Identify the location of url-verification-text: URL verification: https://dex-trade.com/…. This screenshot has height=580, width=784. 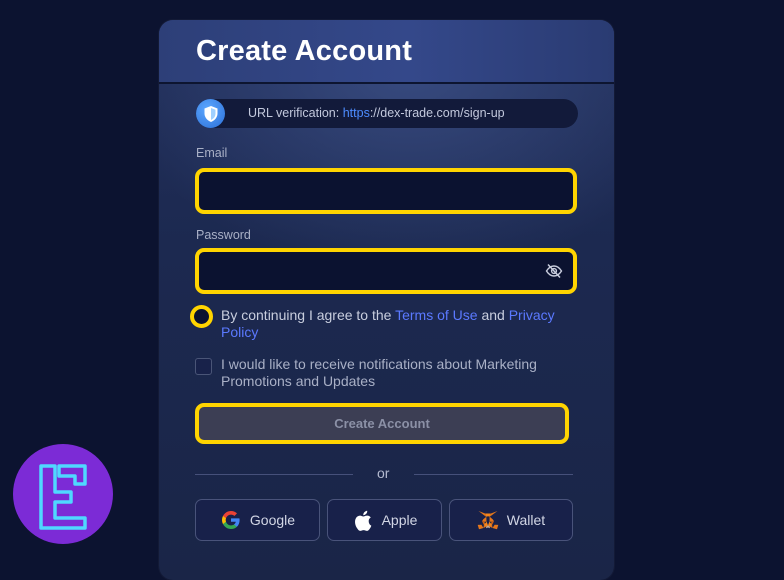
(376, 113).